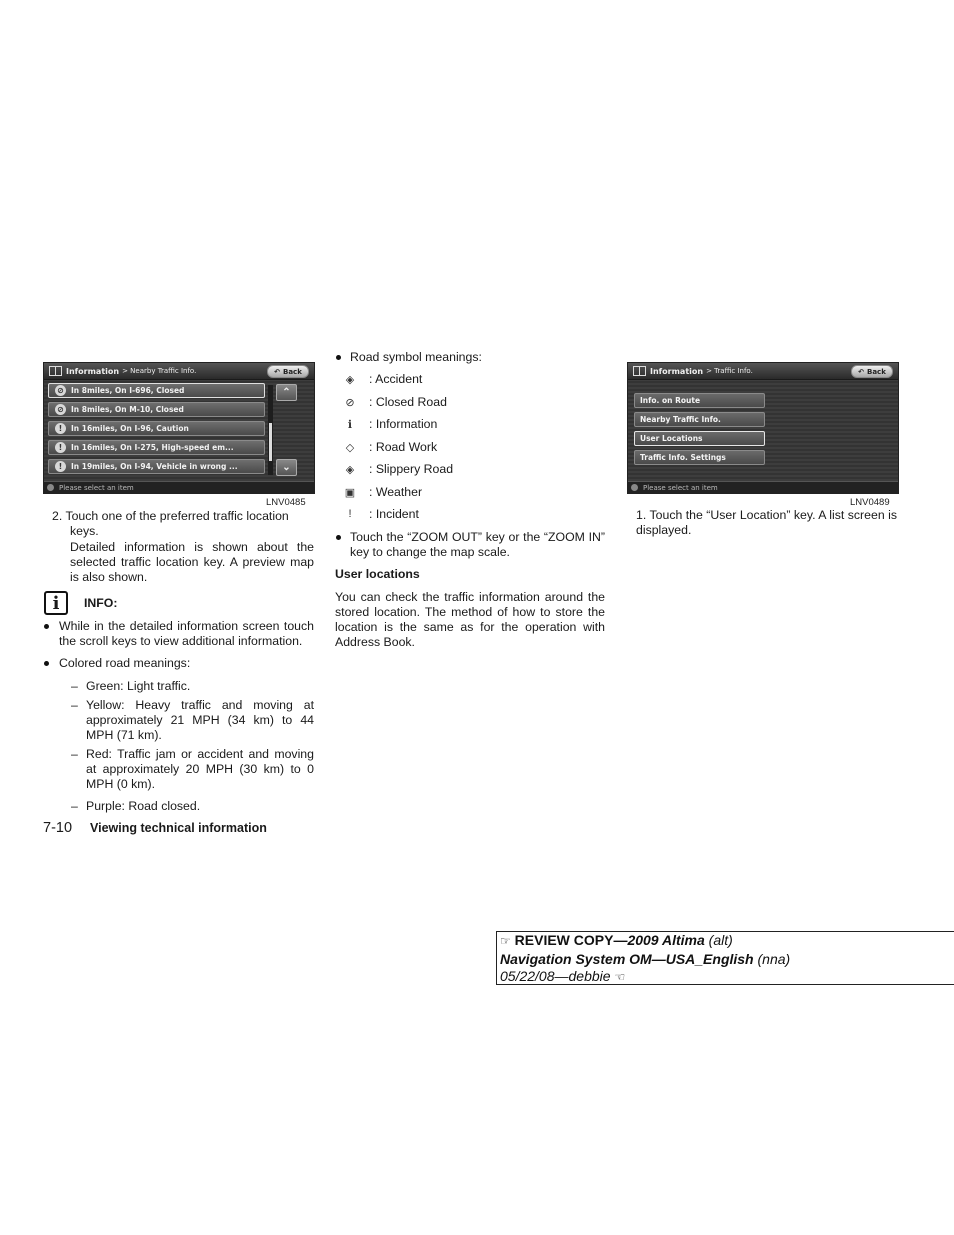 The height and width of the screenshot is (1235, 954). What do you see at coordinates (505, 941) in the screenshot?
I see `pointing-hand-right-icon: ☞` at bounding box center [505, 941].